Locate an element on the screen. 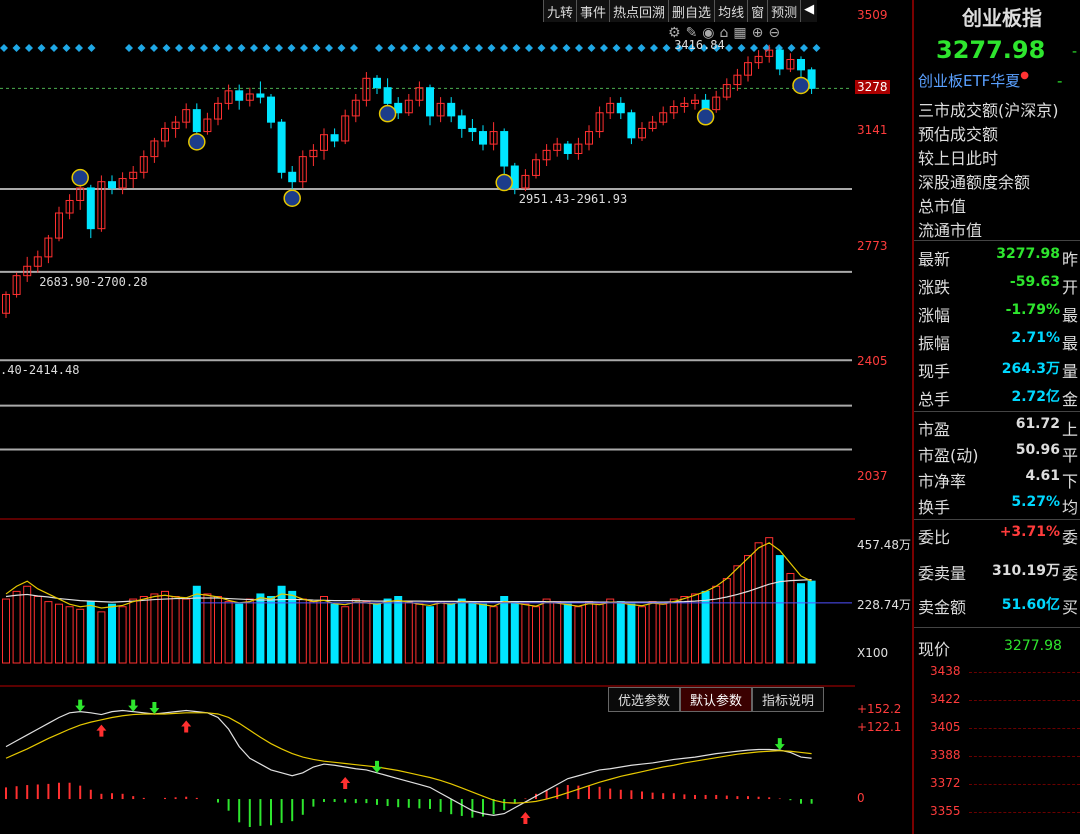 The width and height of the screenshot is (1080, 834). price-annotation: 2951.43-2961.93 is located at coordinates (573, 199).